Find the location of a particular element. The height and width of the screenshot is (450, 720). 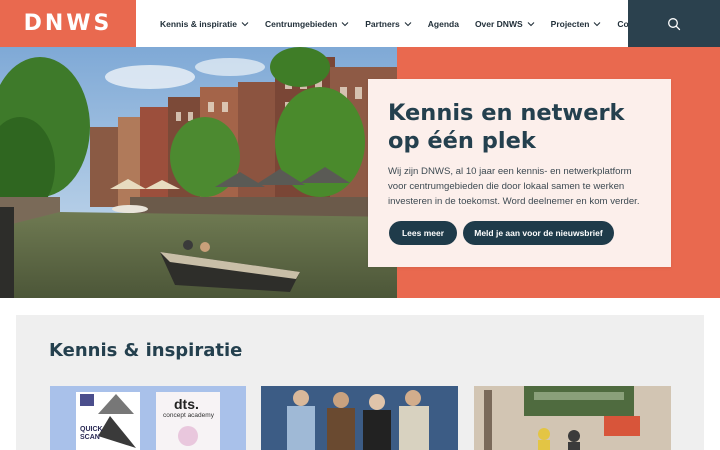

nav-item-kennis: Kennis & inspiratie is located at coordinates (204, 24).